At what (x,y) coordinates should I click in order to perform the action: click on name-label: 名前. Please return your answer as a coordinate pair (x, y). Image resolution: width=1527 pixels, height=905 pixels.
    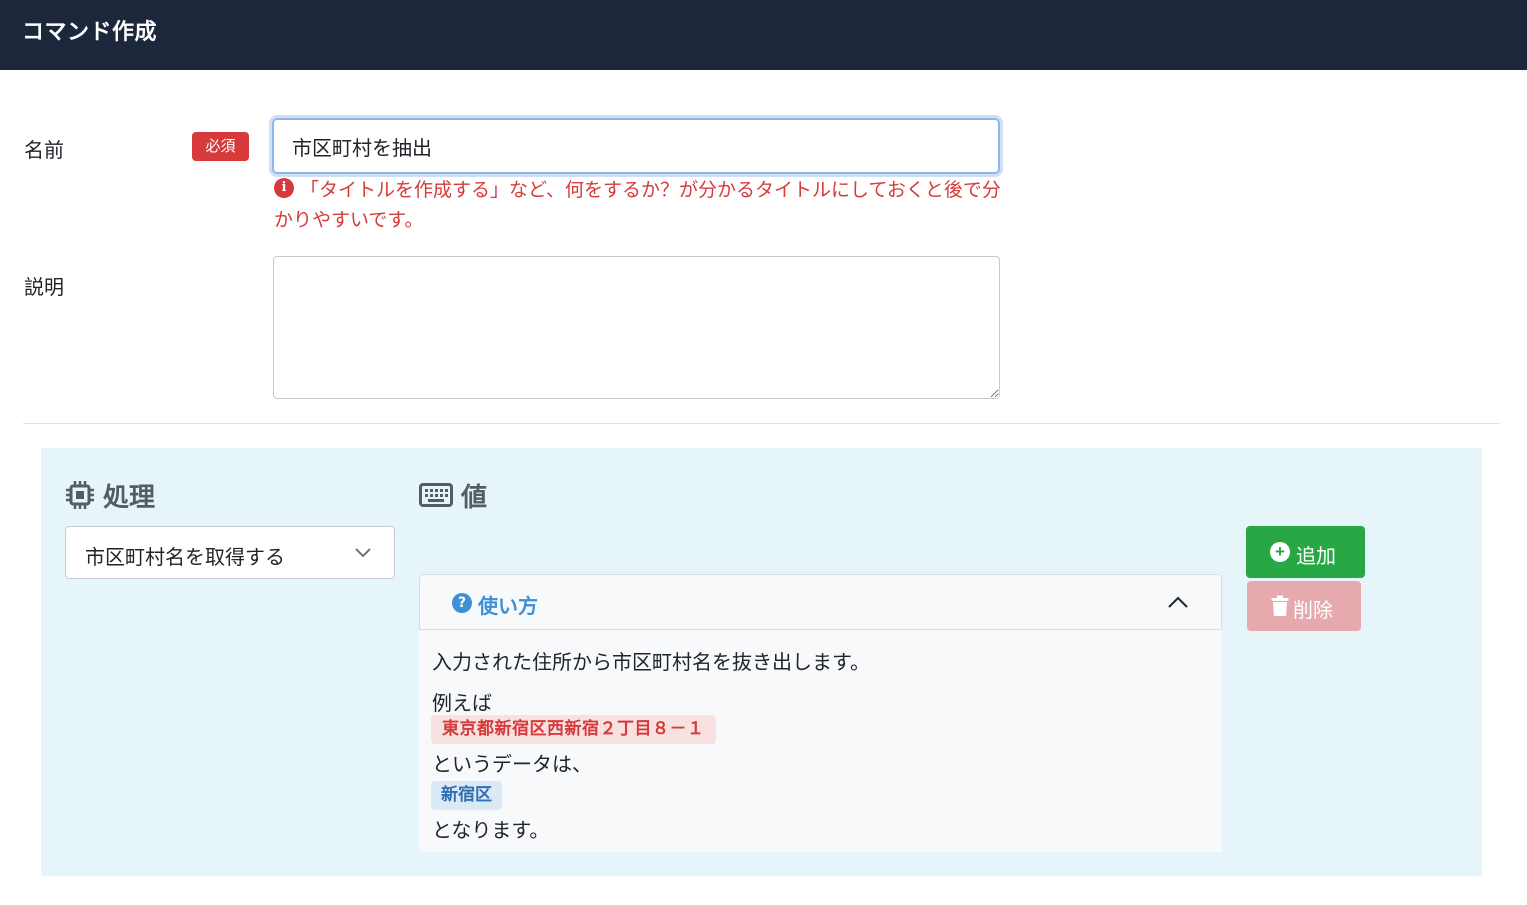
    Looking at the image, I should click on (44, 150).